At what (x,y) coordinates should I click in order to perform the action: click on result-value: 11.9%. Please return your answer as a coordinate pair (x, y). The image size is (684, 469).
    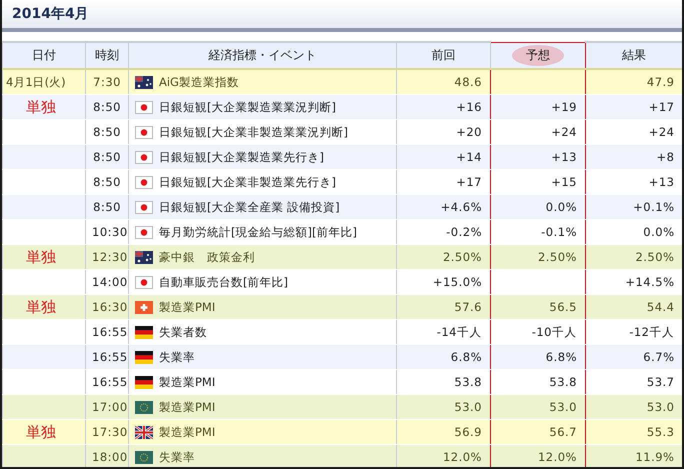
    Looking at the image, I should click on (634, 455).